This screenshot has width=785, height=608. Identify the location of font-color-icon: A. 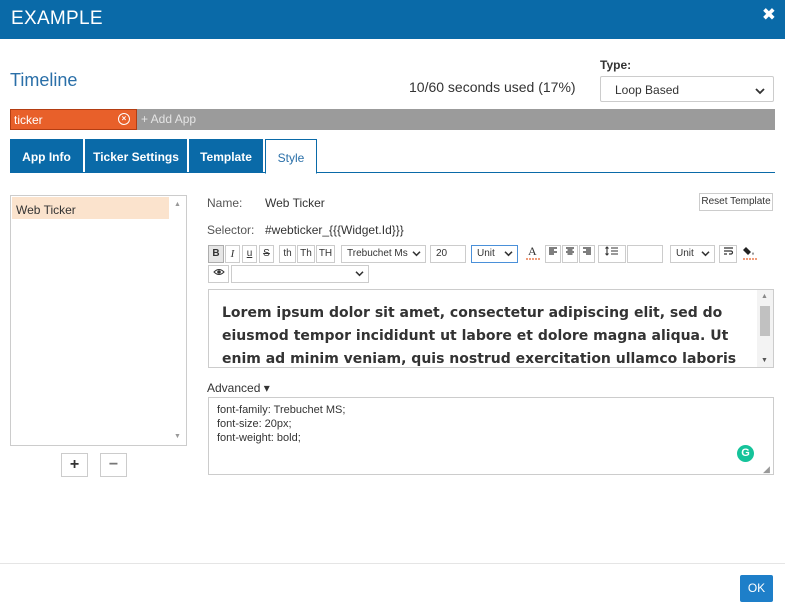
(533, 253).